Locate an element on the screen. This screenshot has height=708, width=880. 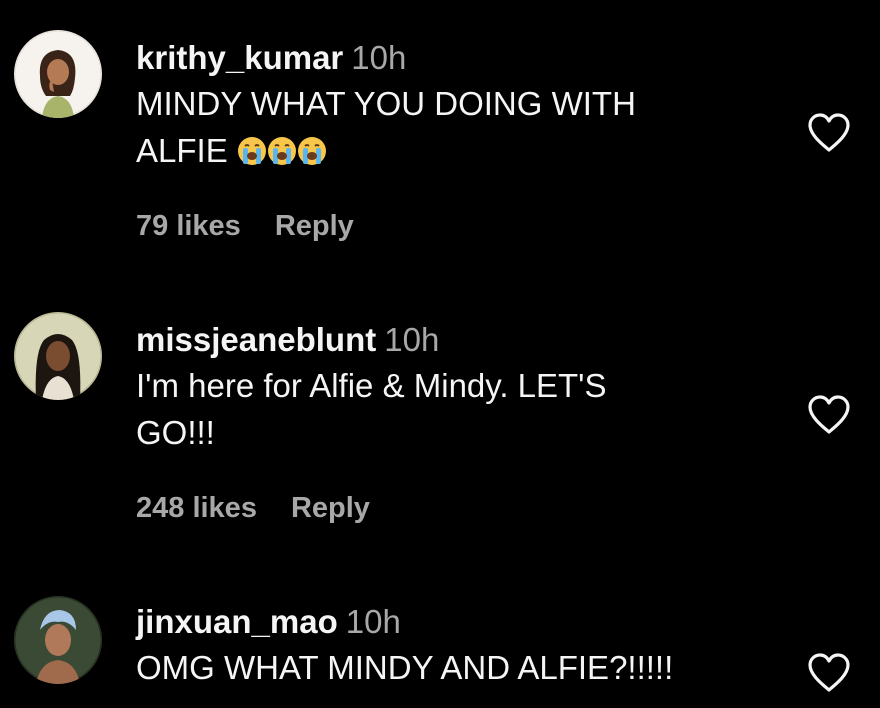
comment-header: missjeaneblunt 10h is located at coordinates (456, 340).